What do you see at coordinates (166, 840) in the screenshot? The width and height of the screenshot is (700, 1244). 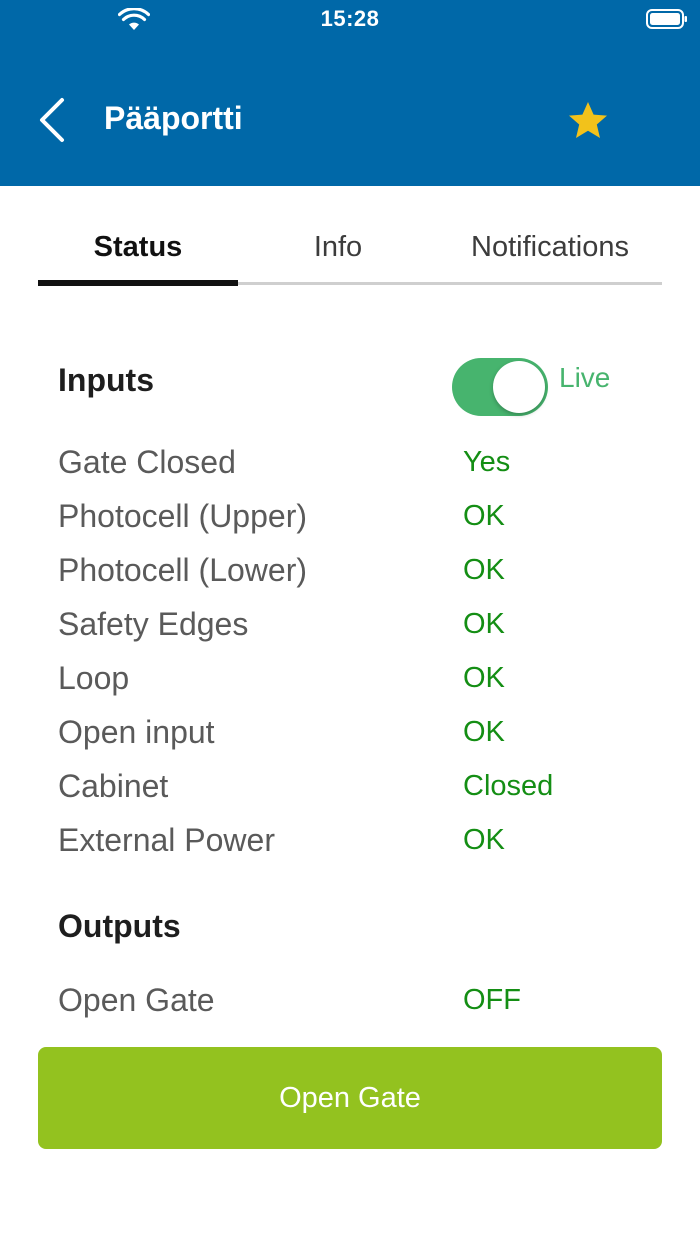 I see `row-label: External Power` at bounding box center [166, 840].